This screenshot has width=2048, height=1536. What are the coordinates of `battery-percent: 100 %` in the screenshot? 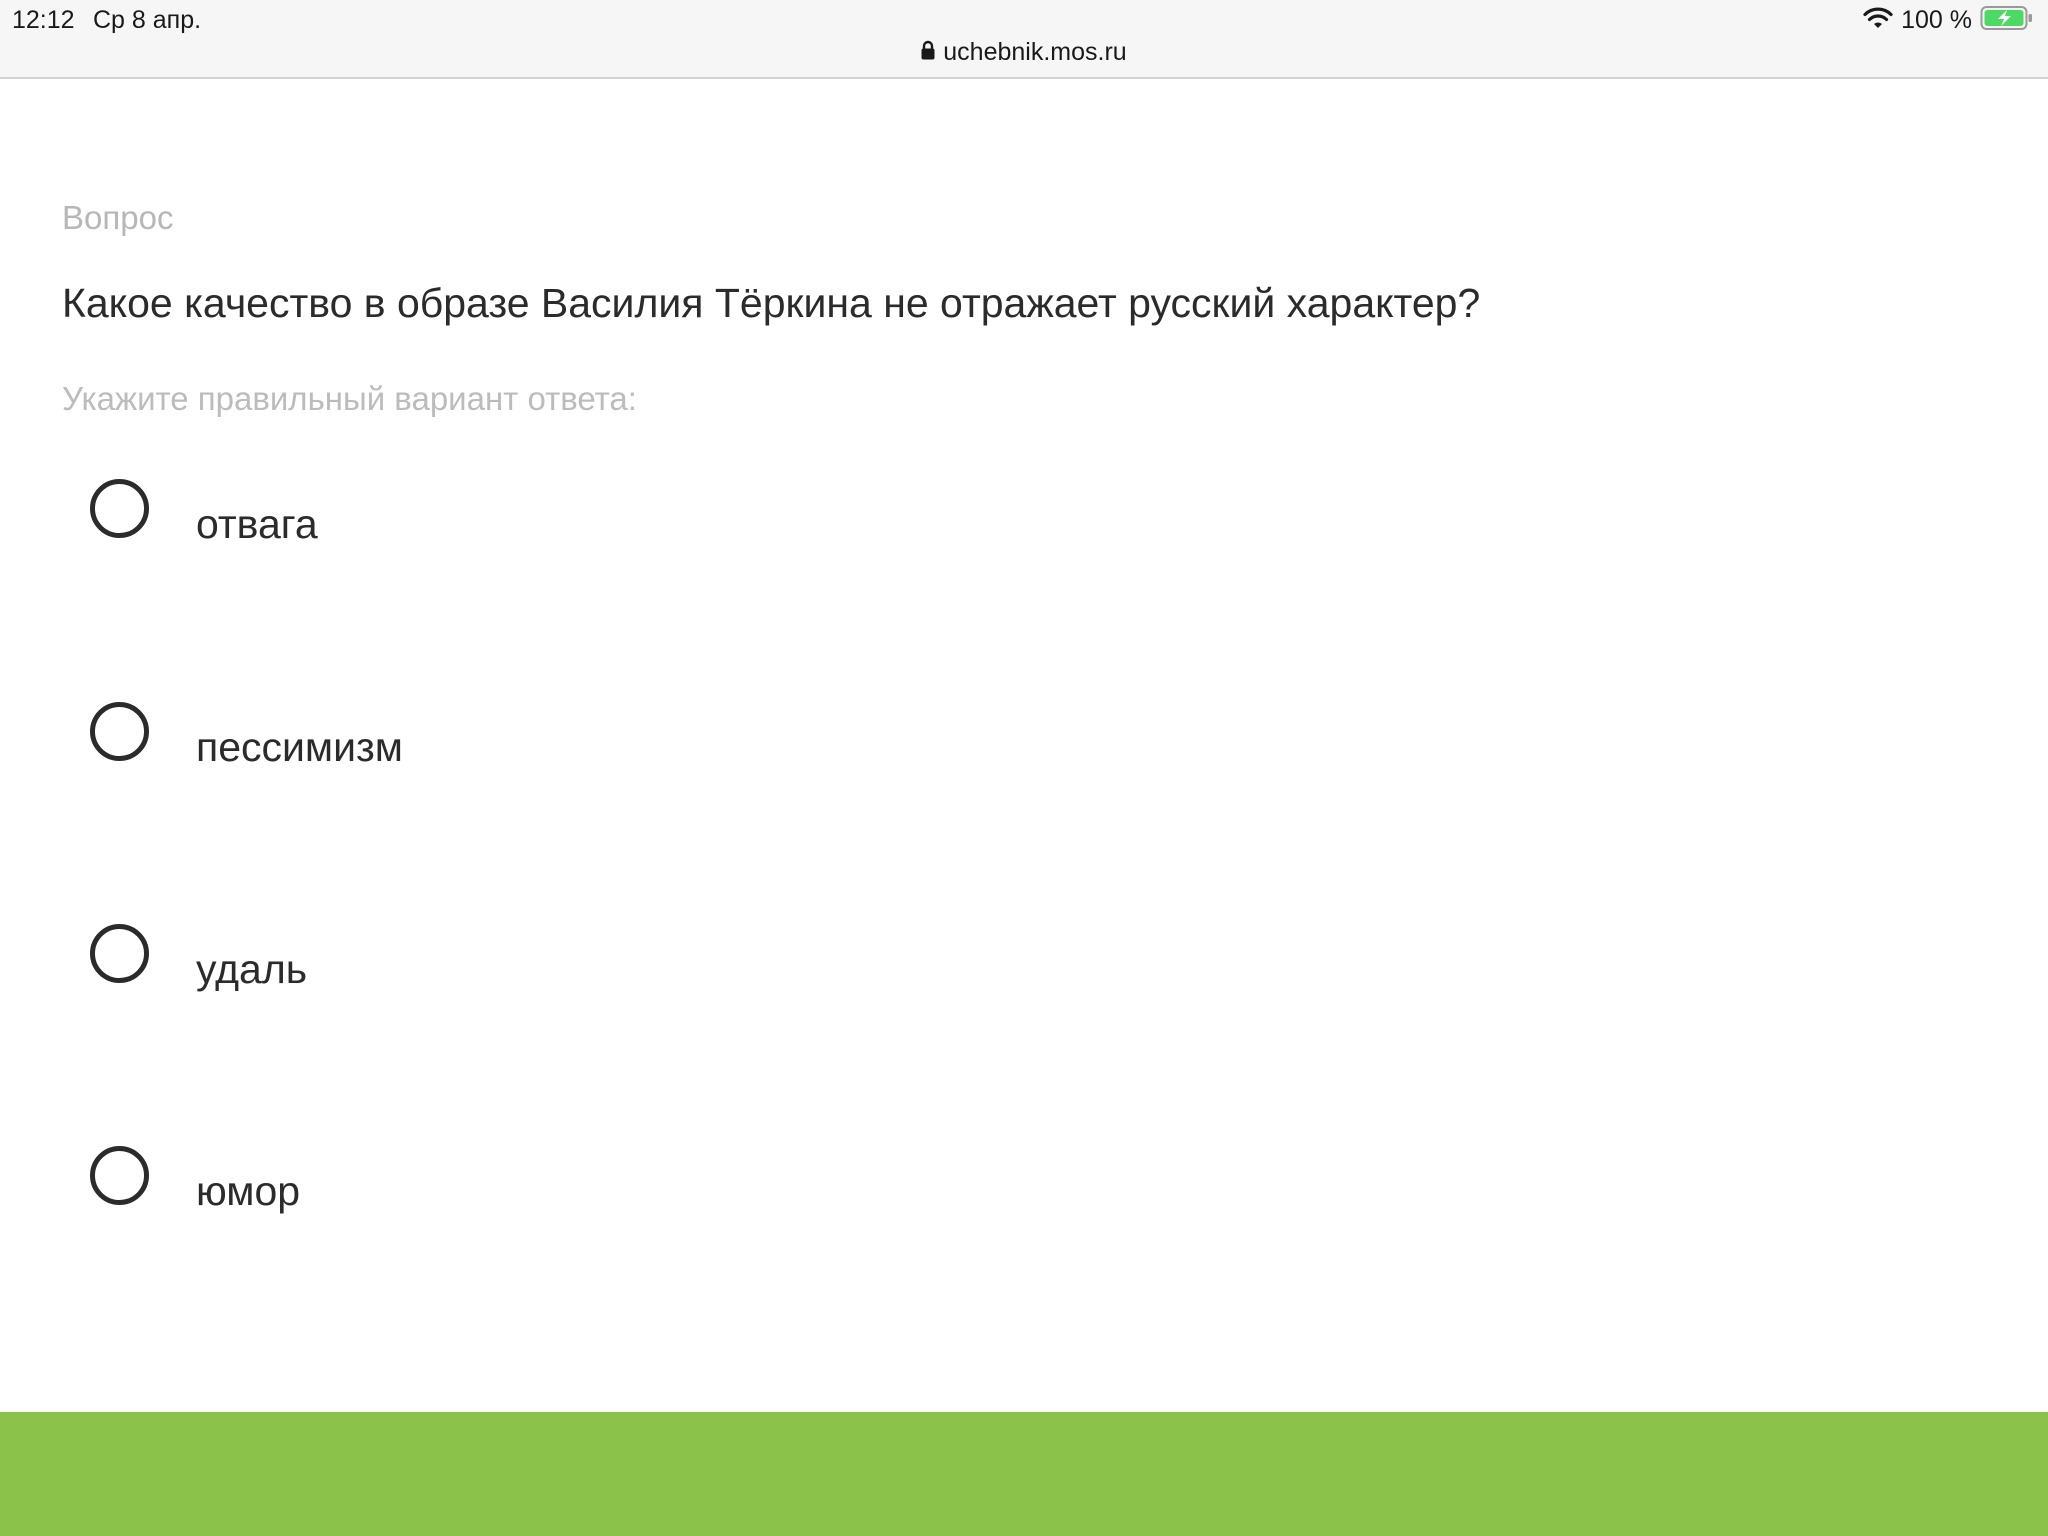 It's located at (1936, 19).